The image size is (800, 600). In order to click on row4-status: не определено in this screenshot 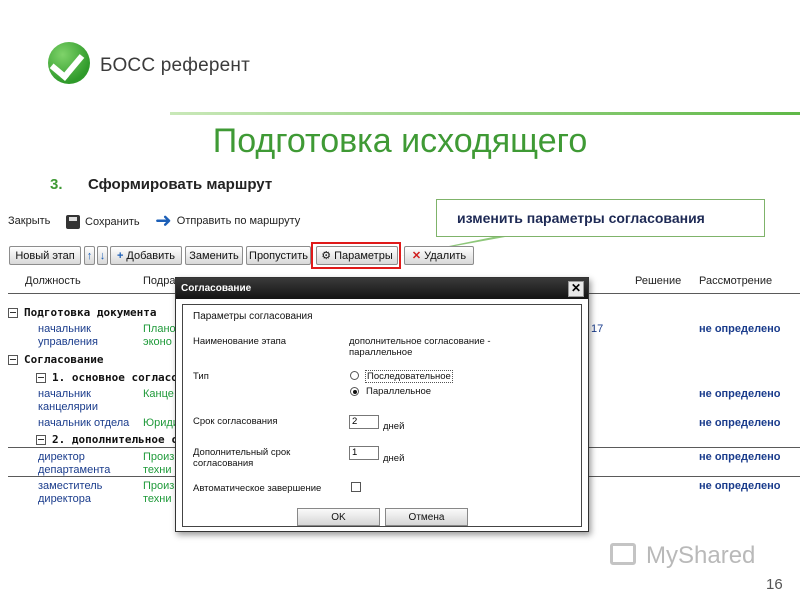, I will do `click(740, 457)`.